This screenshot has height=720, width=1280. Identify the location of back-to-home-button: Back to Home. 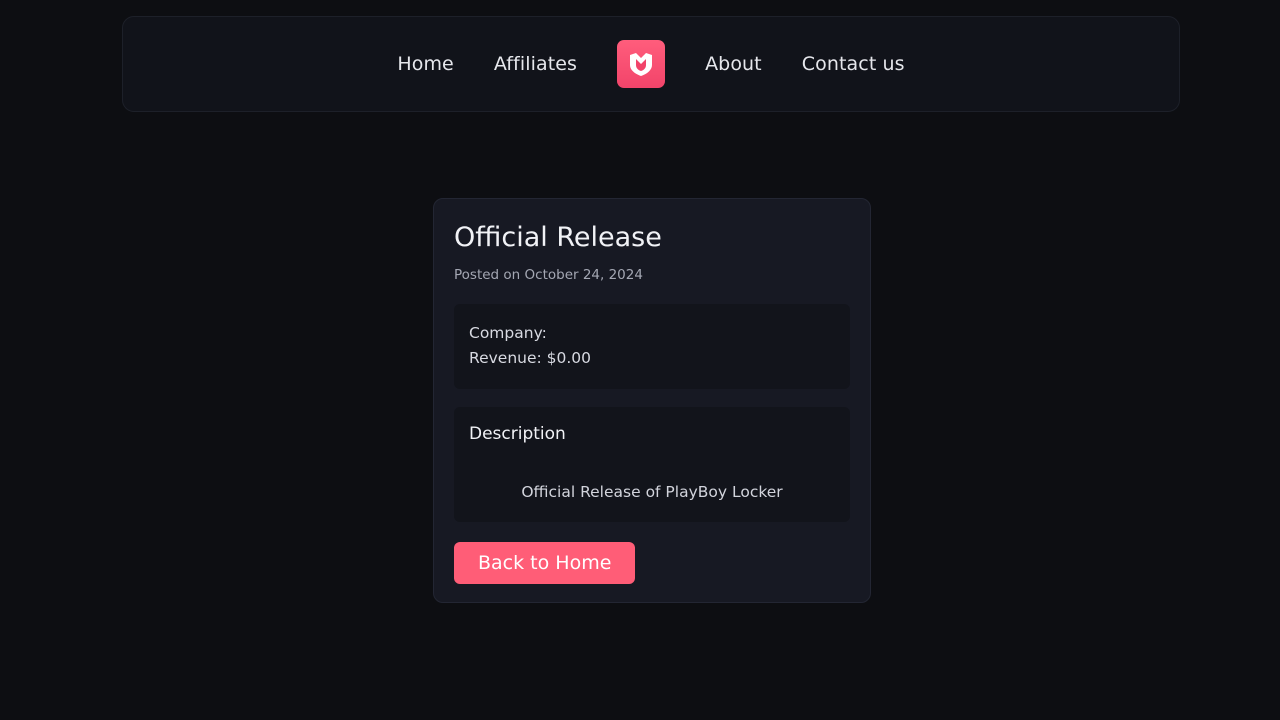
(545, 563).